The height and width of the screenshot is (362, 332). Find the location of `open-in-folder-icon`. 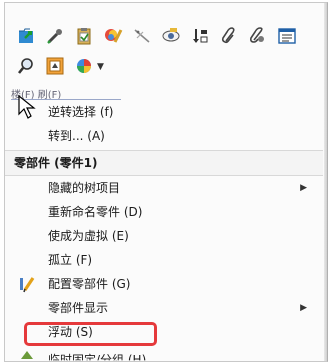

open-in-folder-icon is located at coordinates (26, 36).